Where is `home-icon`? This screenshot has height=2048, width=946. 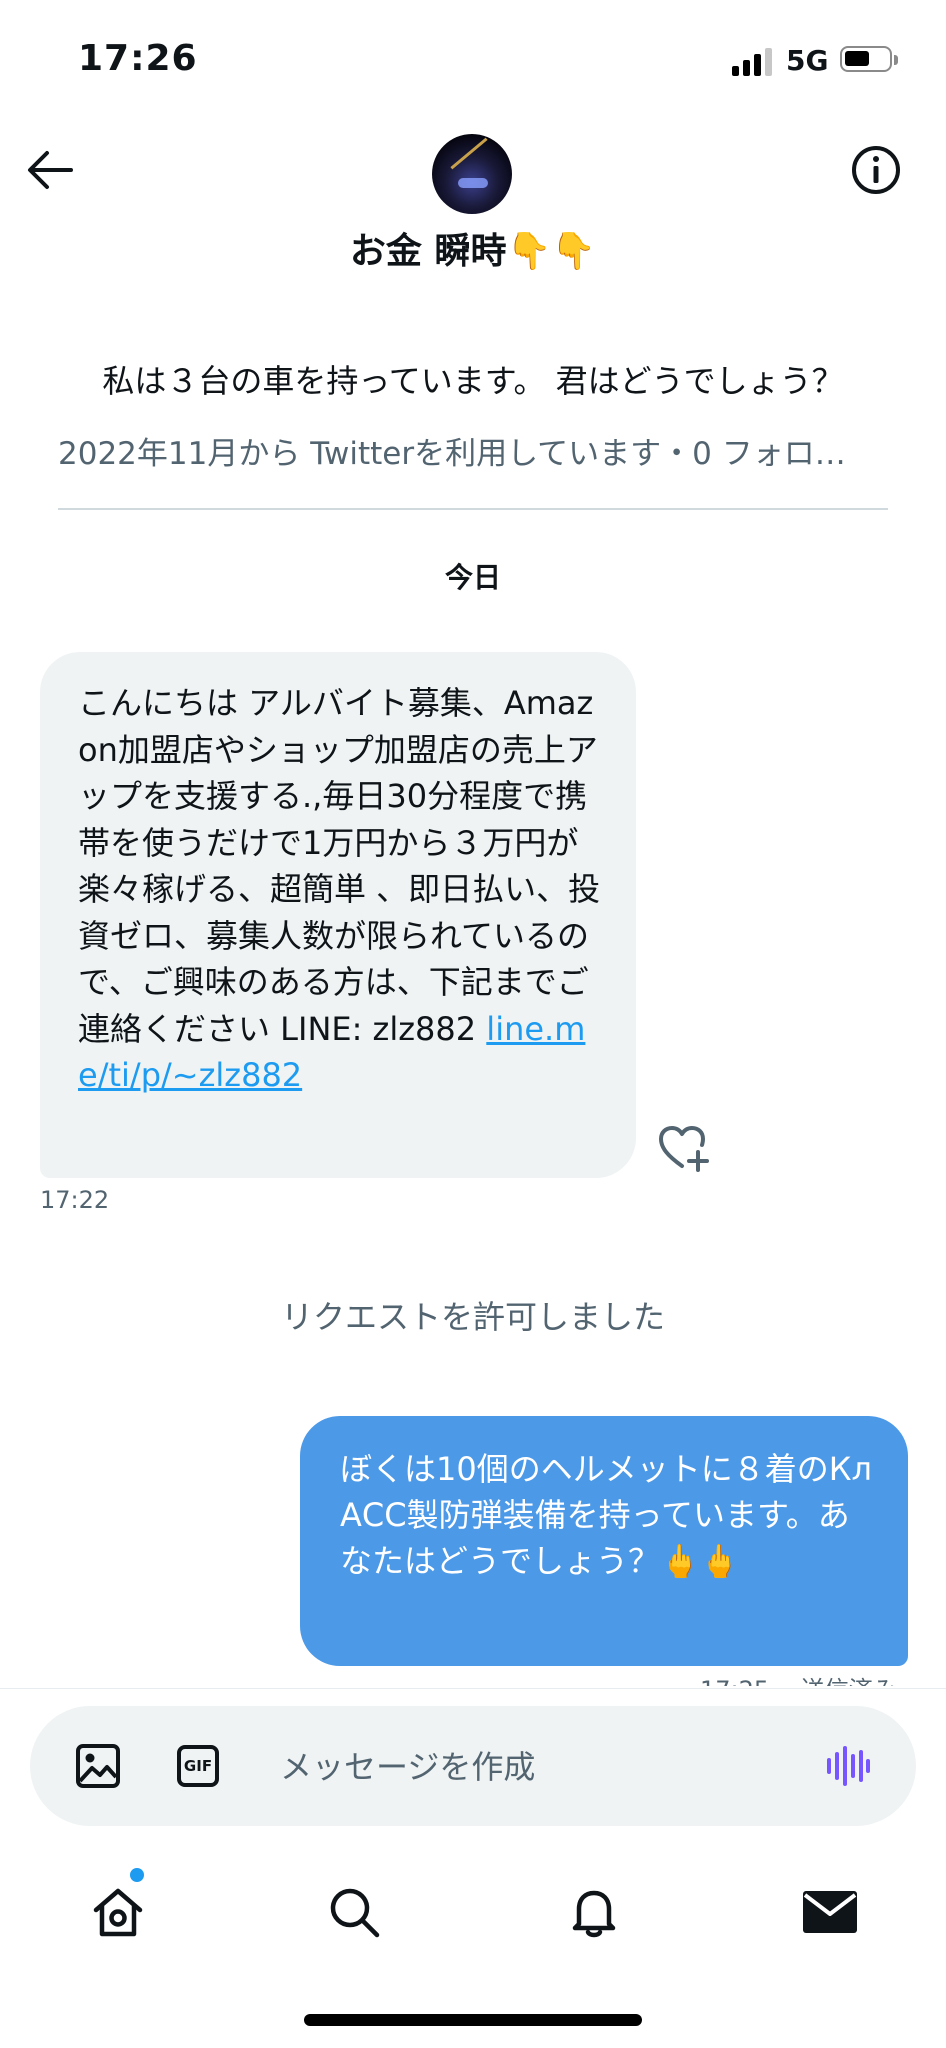 home-icon is located at coordinates (118, 1912).